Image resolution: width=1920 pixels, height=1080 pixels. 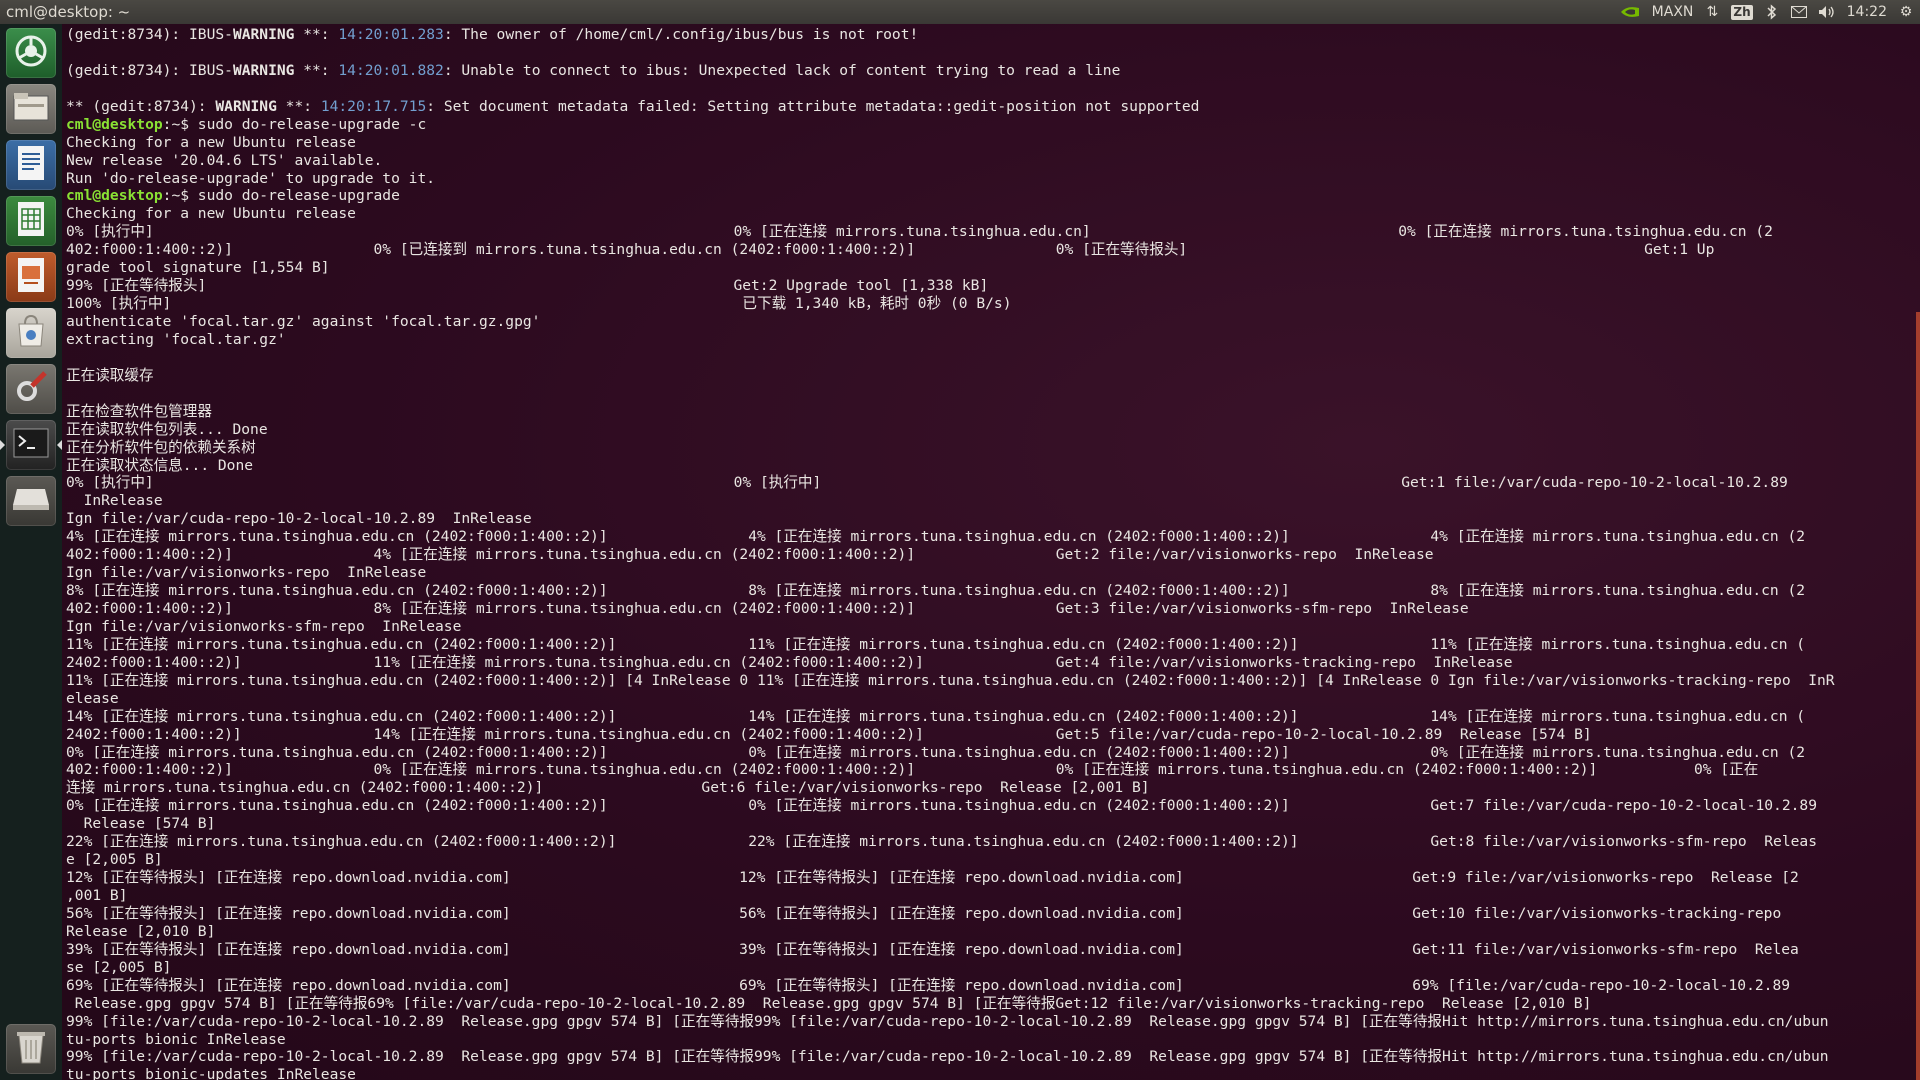 I want to click on terminal-line: se [2,005 B], so click(x=119, y=967).